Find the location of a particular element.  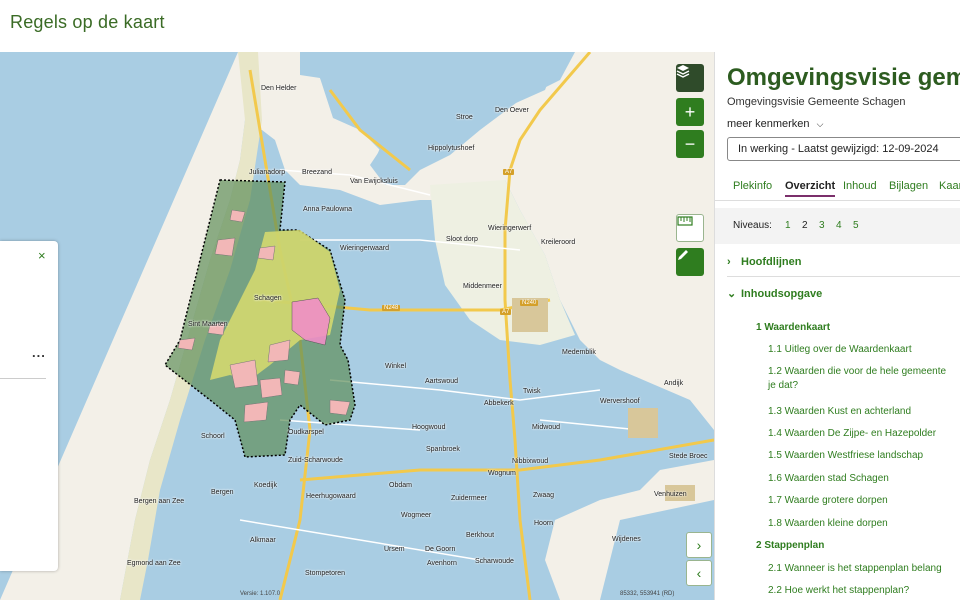

prev-button: ‹ is located at coordinates (699, 573).